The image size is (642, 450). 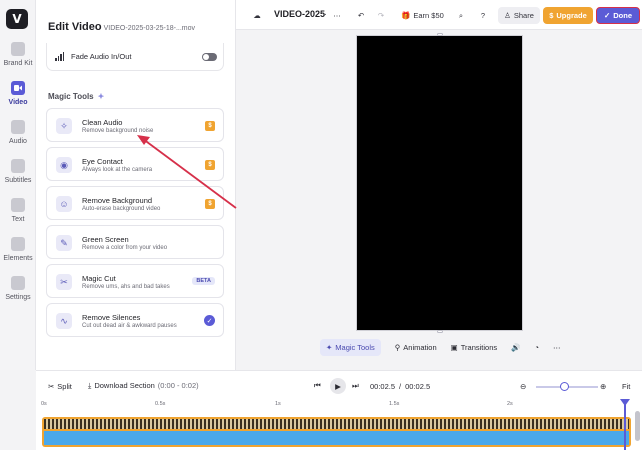 What do you see at coordinates (603, 386) in the screenshot?
I see `zoom-in-icon: ⊕` at bounding box center [603, 386].